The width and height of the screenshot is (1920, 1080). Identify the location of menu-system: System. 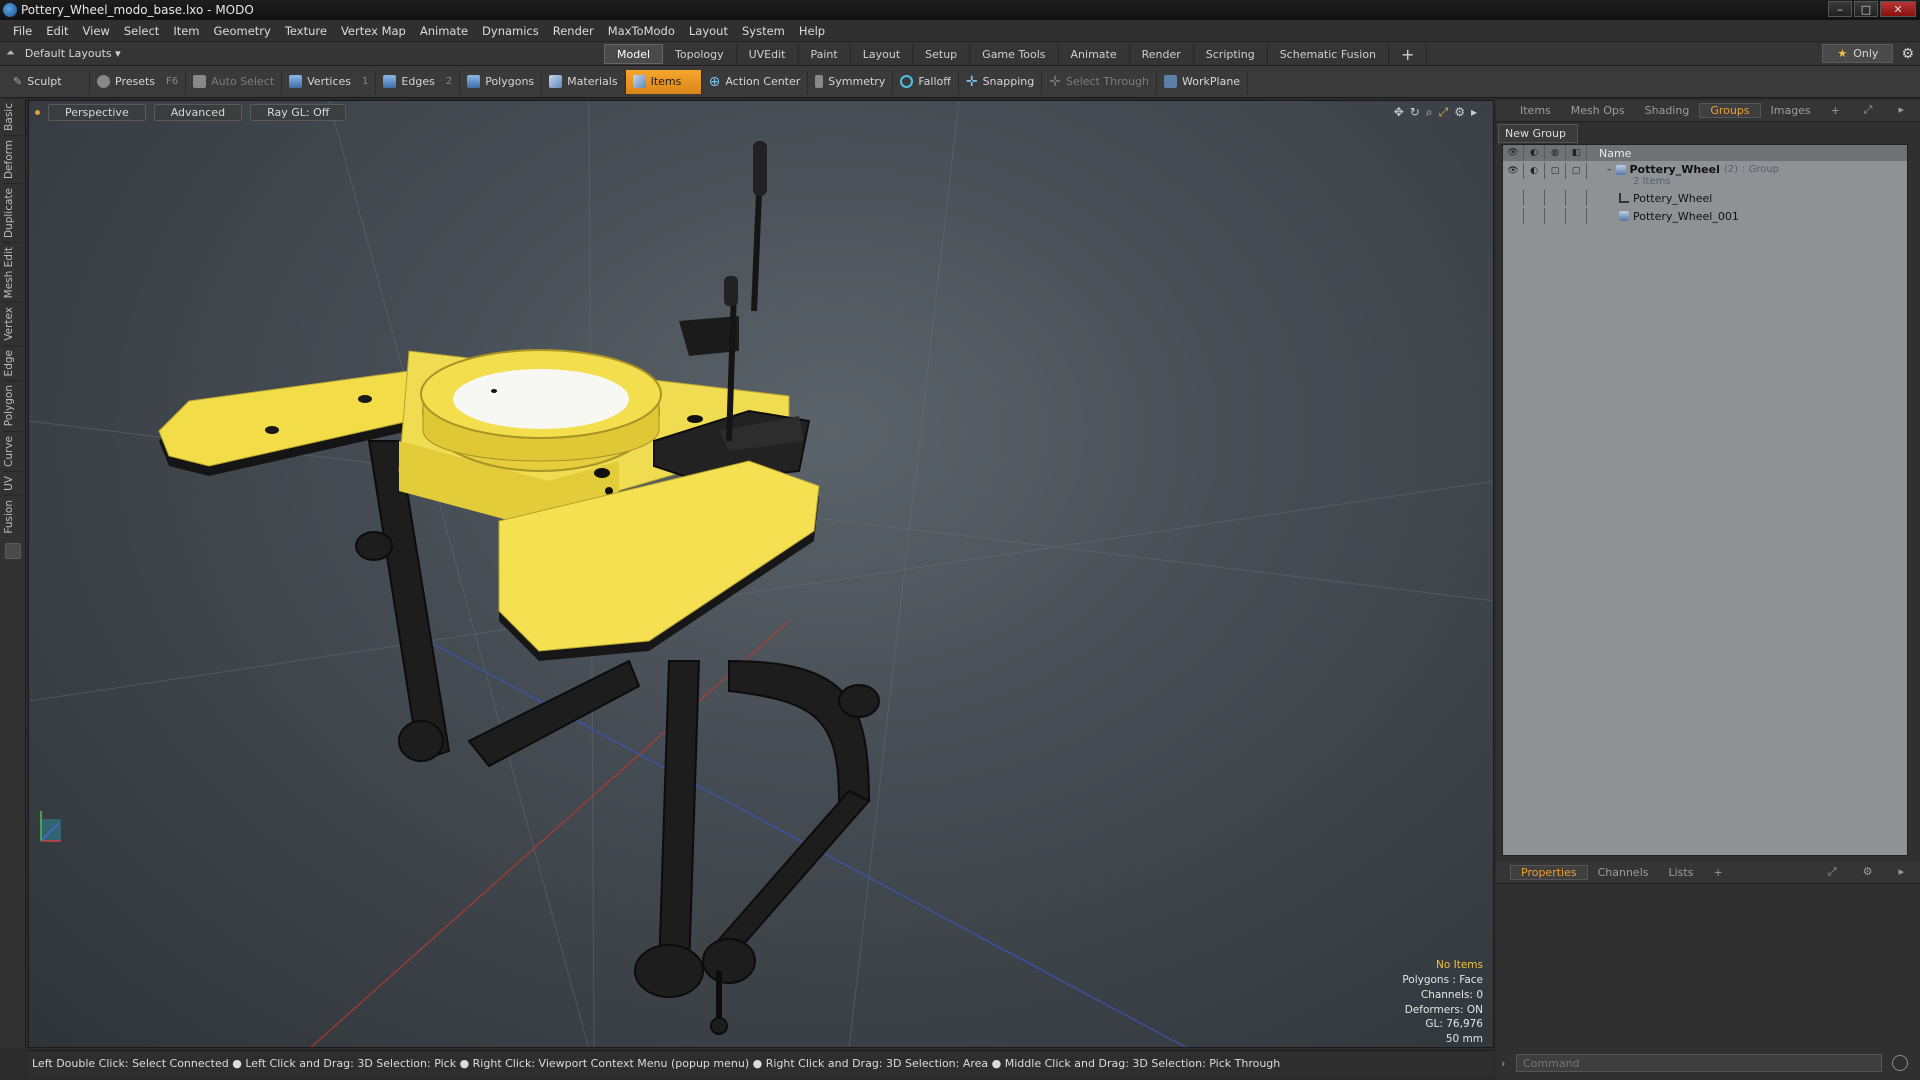
(763, 31).